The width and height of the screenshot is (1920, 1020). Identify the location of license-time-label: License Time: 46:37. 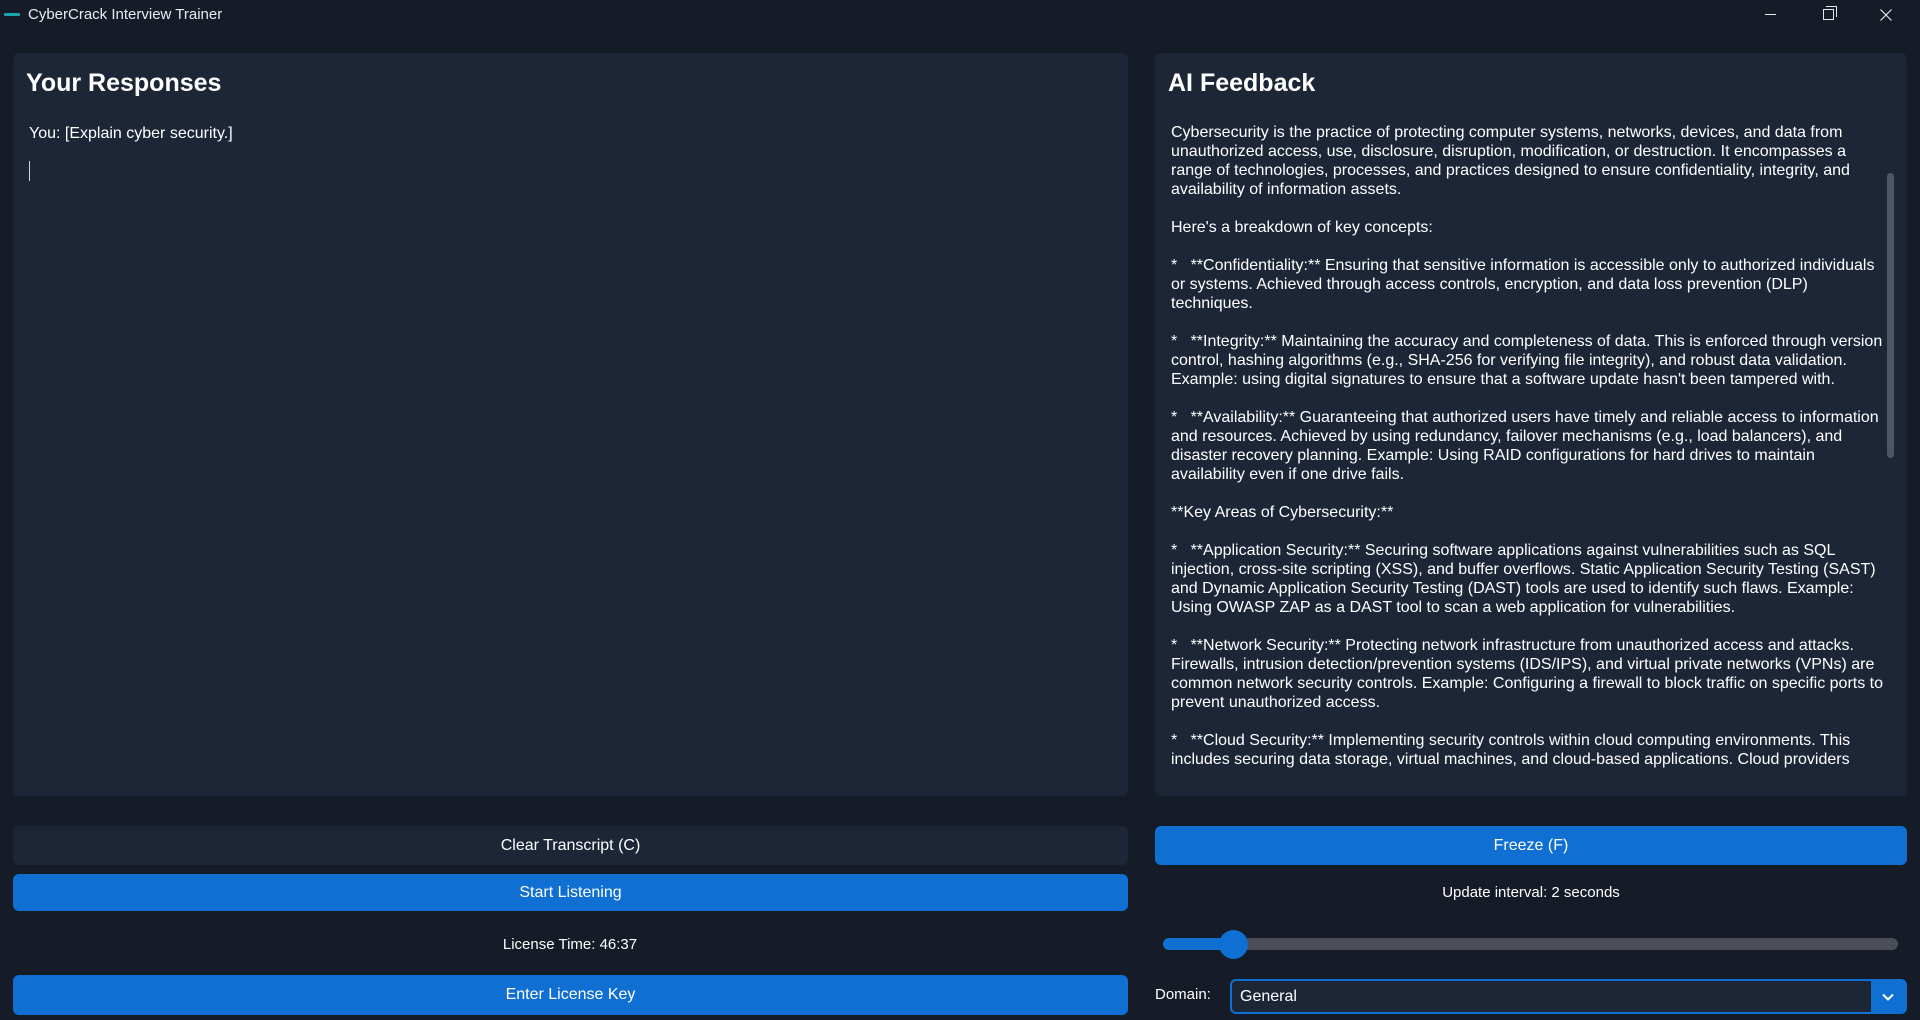
(570, 944).